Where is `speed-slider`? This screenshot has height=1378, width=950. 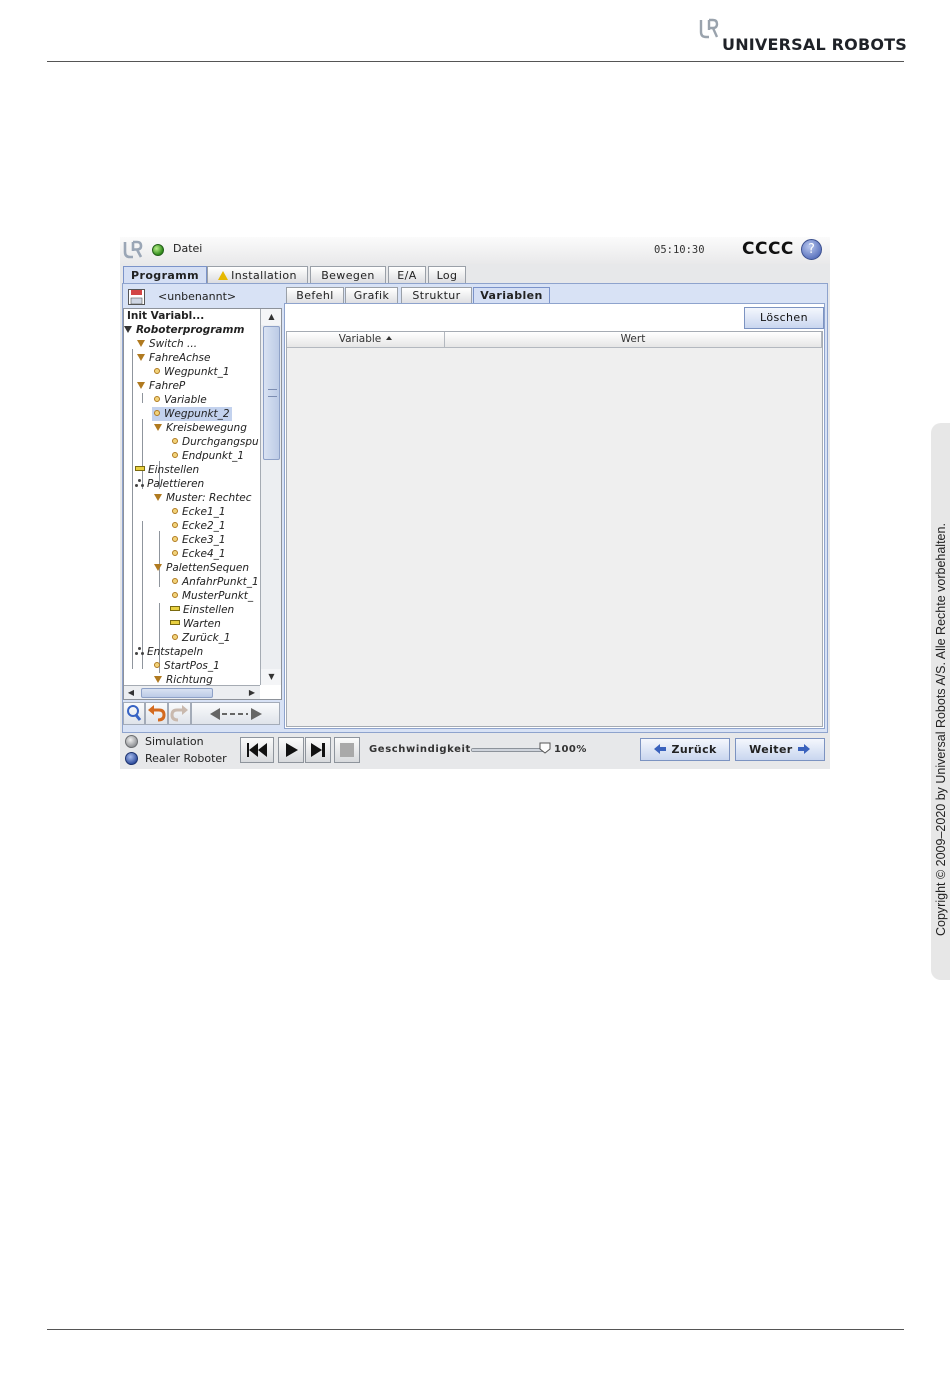 speed-slider is located at coordinates (509, 750).